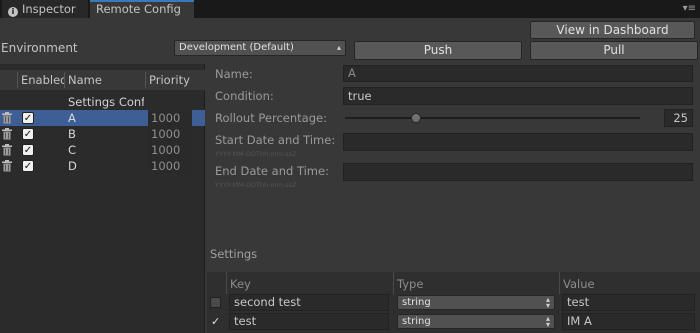 The height and width of the screenshot is (333, 700). I want to click on rollout-slider-track, so click(492, 118).